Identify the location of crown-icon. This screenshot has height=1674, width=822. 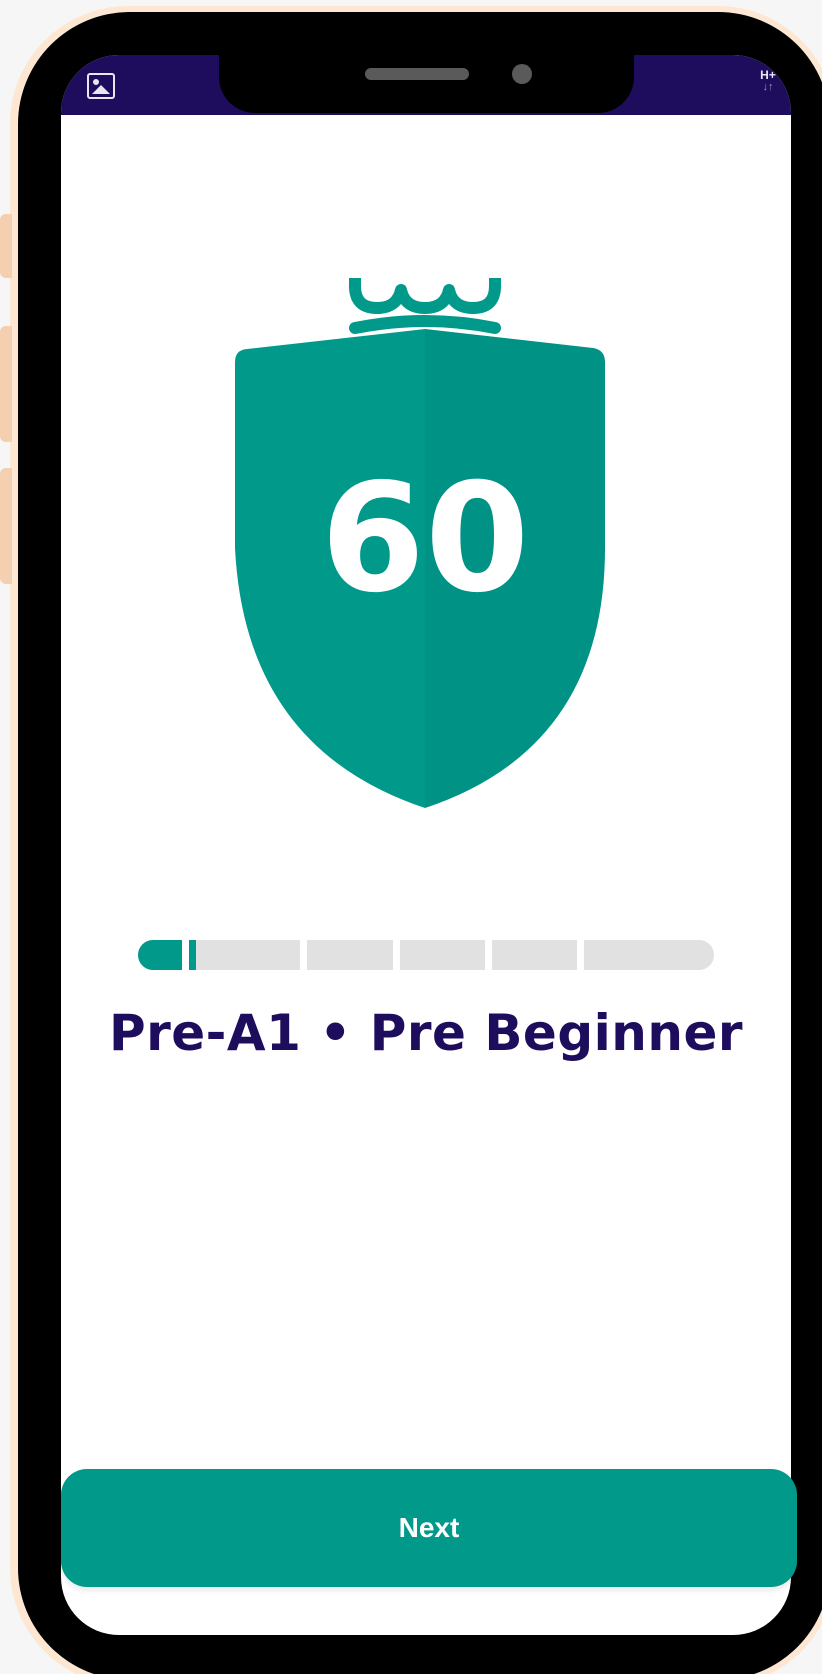
(425, 306).